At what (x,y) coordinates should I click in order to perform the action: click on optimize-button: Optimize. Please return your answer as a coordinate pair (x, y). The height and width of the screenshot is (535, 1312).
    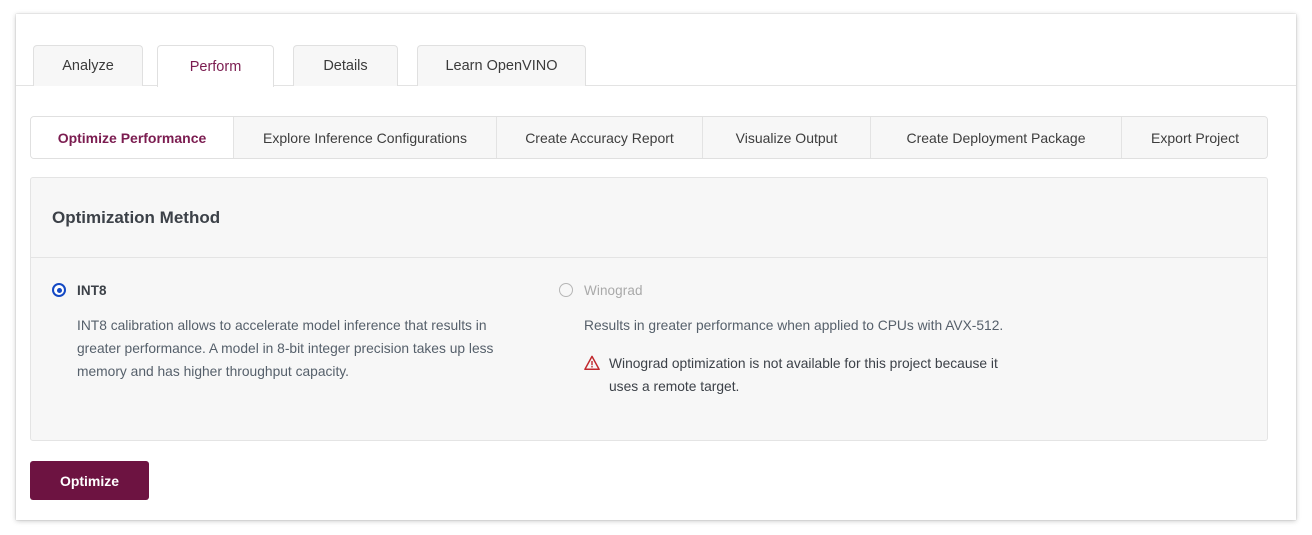
    Looking at the image, I should click on (89, 480).